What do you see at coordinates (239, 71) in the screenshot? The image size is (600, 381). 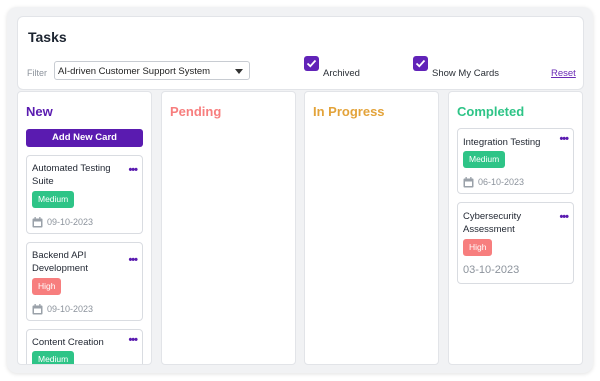 I see `chevron-down-icon` at bounding box center [239, 71].